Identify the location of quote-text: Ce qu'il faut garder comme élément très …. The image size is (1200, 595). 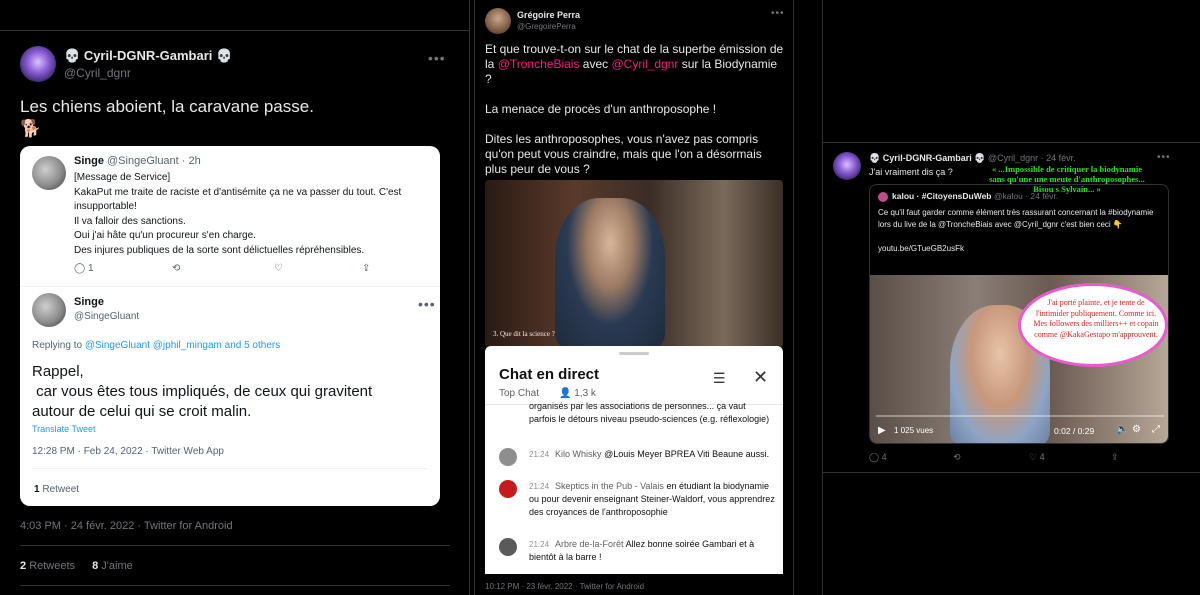
(1016, 230).